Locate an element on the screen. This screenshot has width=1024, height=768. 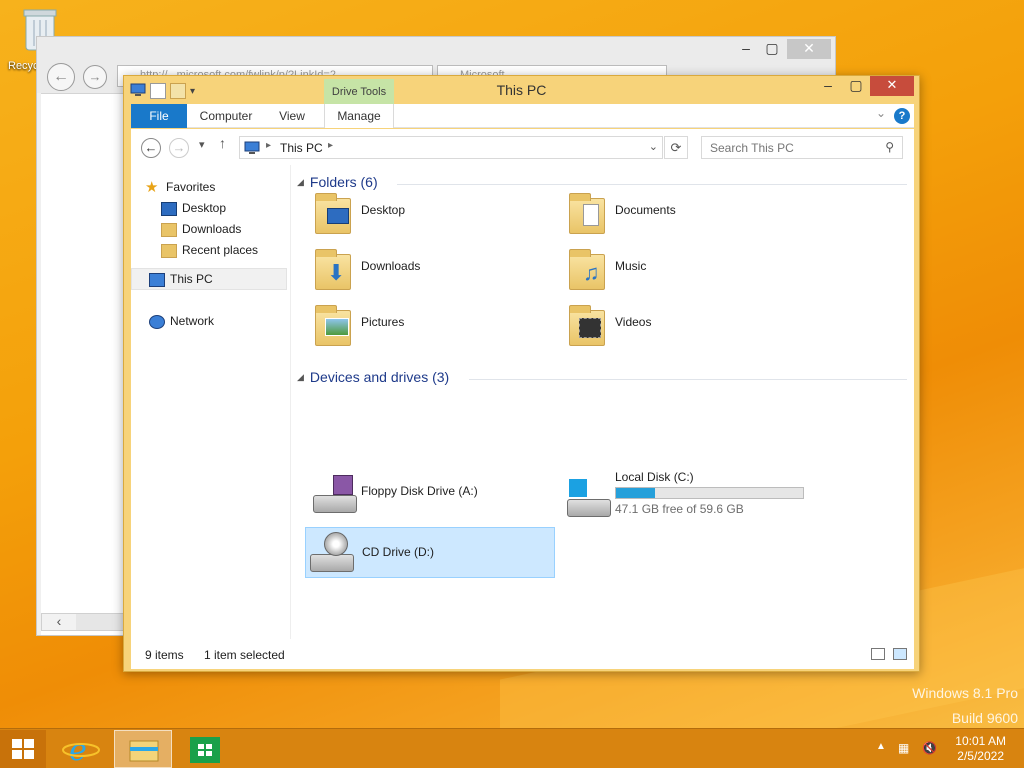
star-icon: ★ is located at coordinates (152, 187).